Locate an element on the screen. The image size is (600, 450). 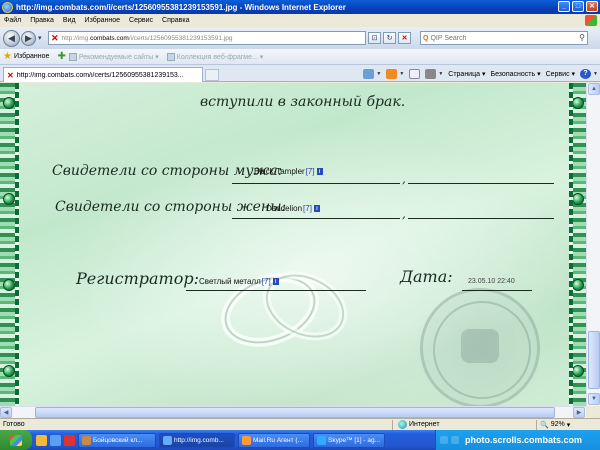
certificate-header-text: вступили в законный брак. is located at coordinates (303, 102).